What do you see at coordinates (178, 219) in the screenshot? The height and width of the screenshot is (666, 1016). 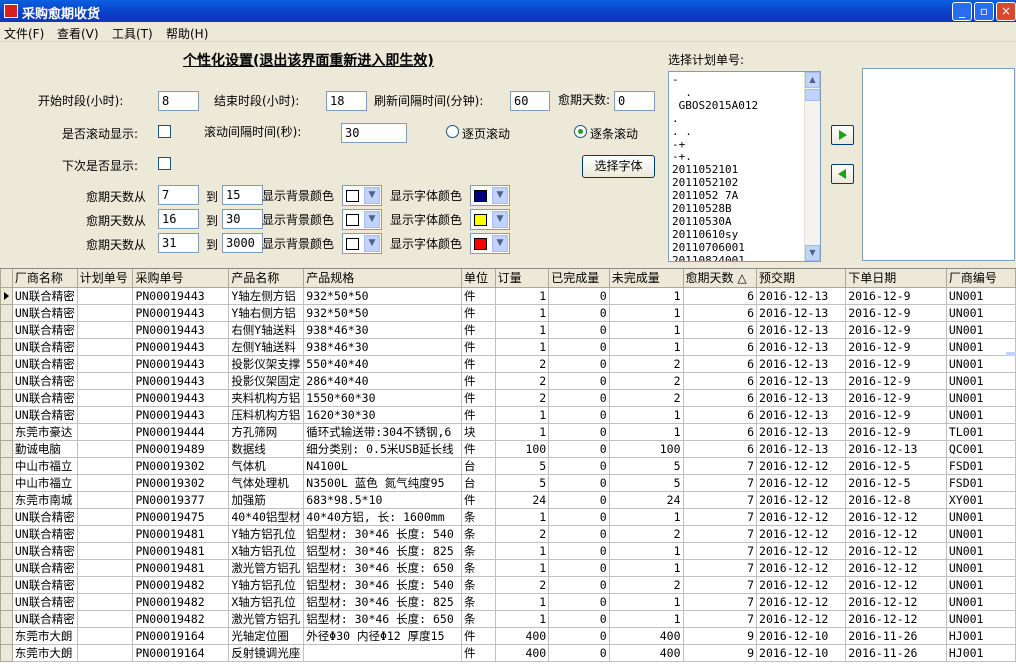 I see `rule-from-input: 16` at bounding box center [178, 219].